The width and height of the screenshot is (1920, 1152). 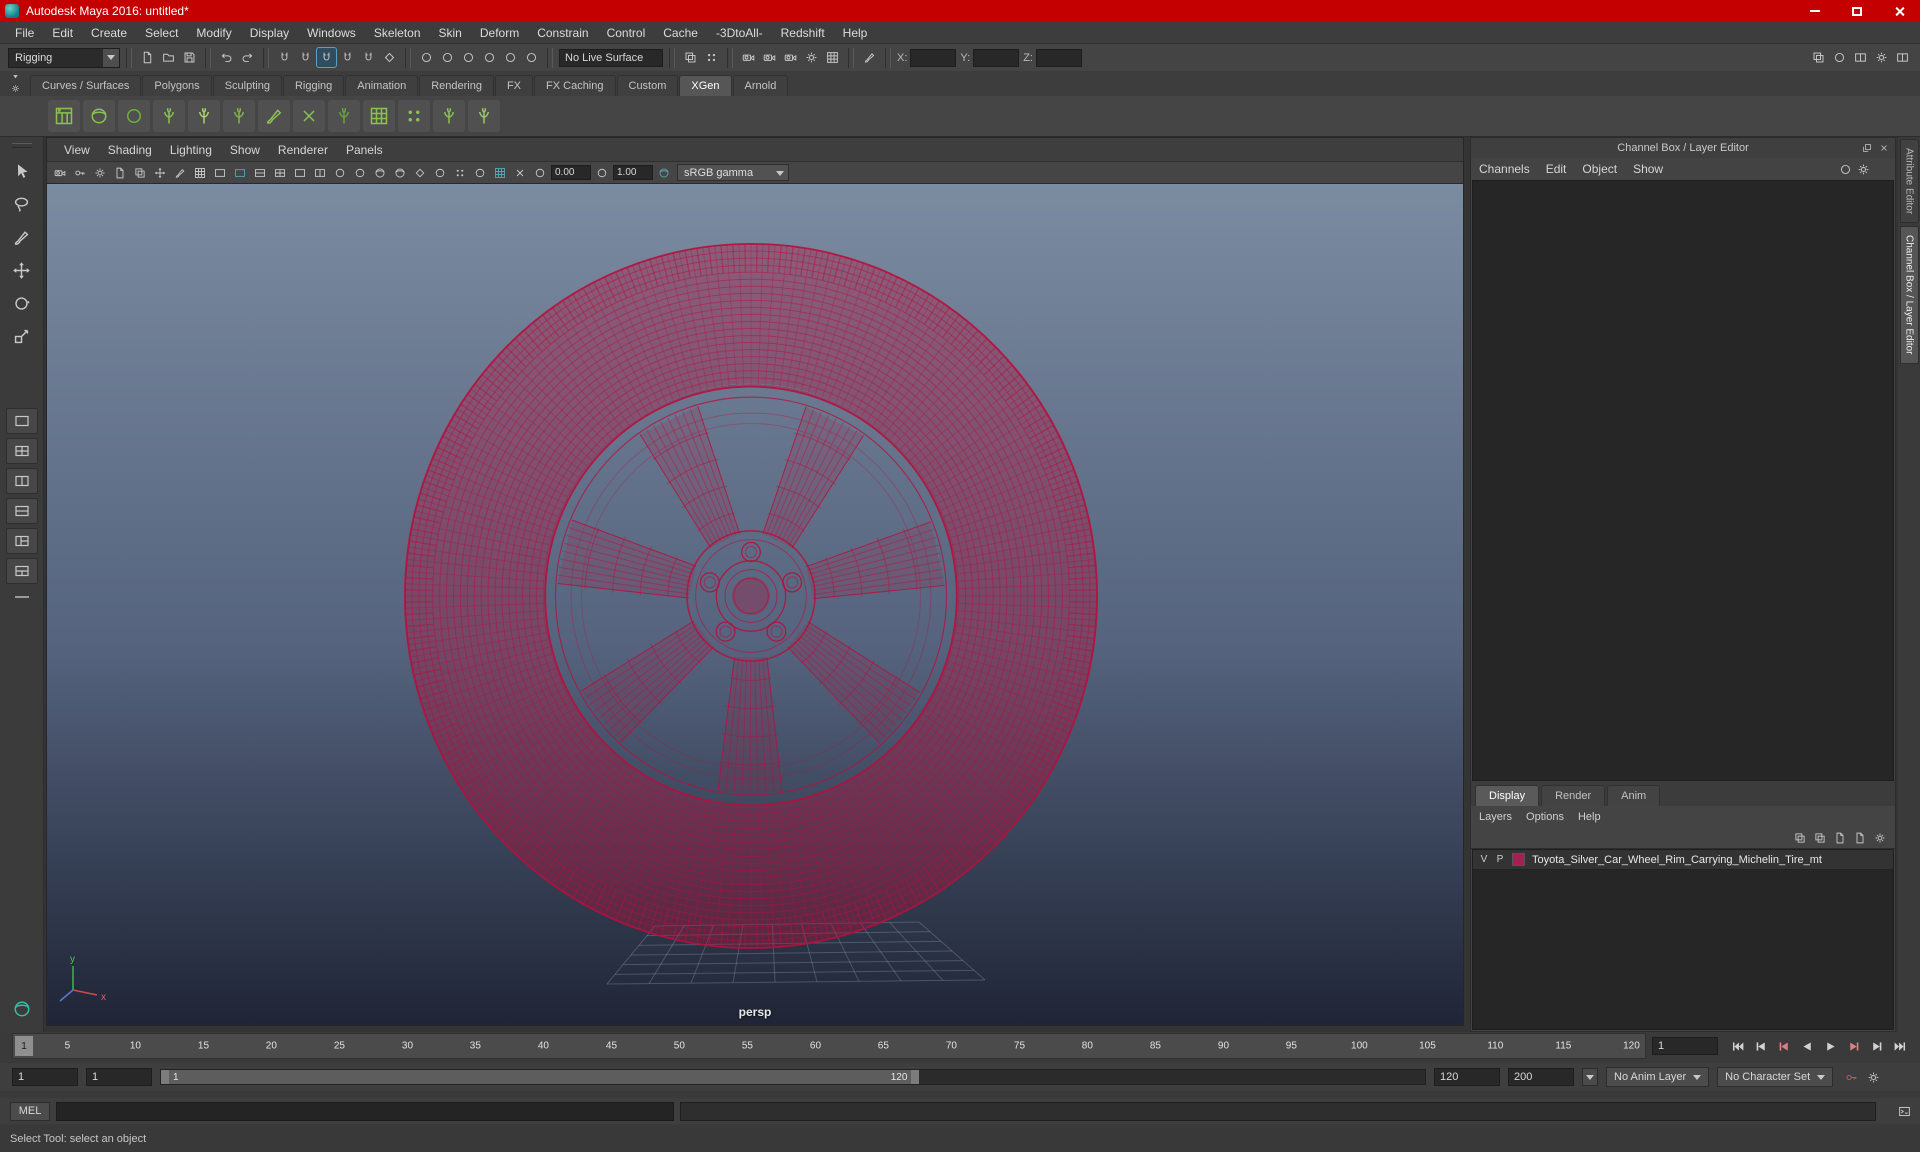 I want to click on motion-blur-icon, so click(x=480, y=172).